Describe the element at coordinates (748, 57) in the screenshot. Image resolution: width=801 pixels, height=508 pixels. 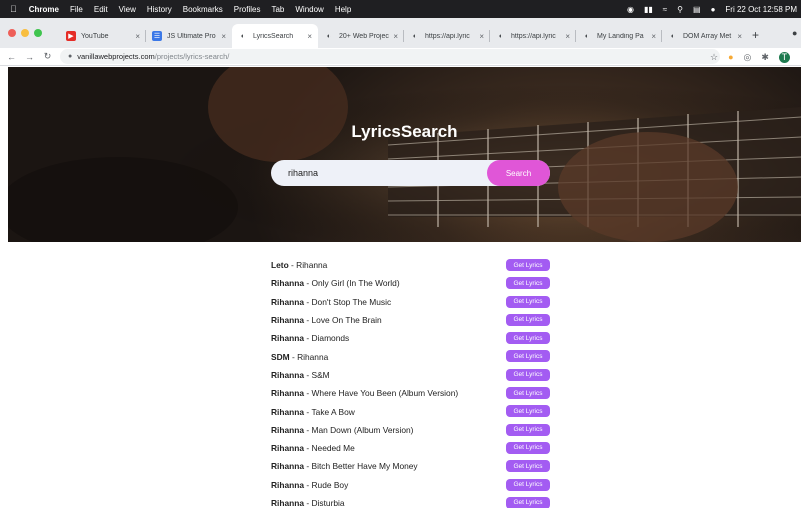
I see `extension-circle-icon: ◎` at that location.